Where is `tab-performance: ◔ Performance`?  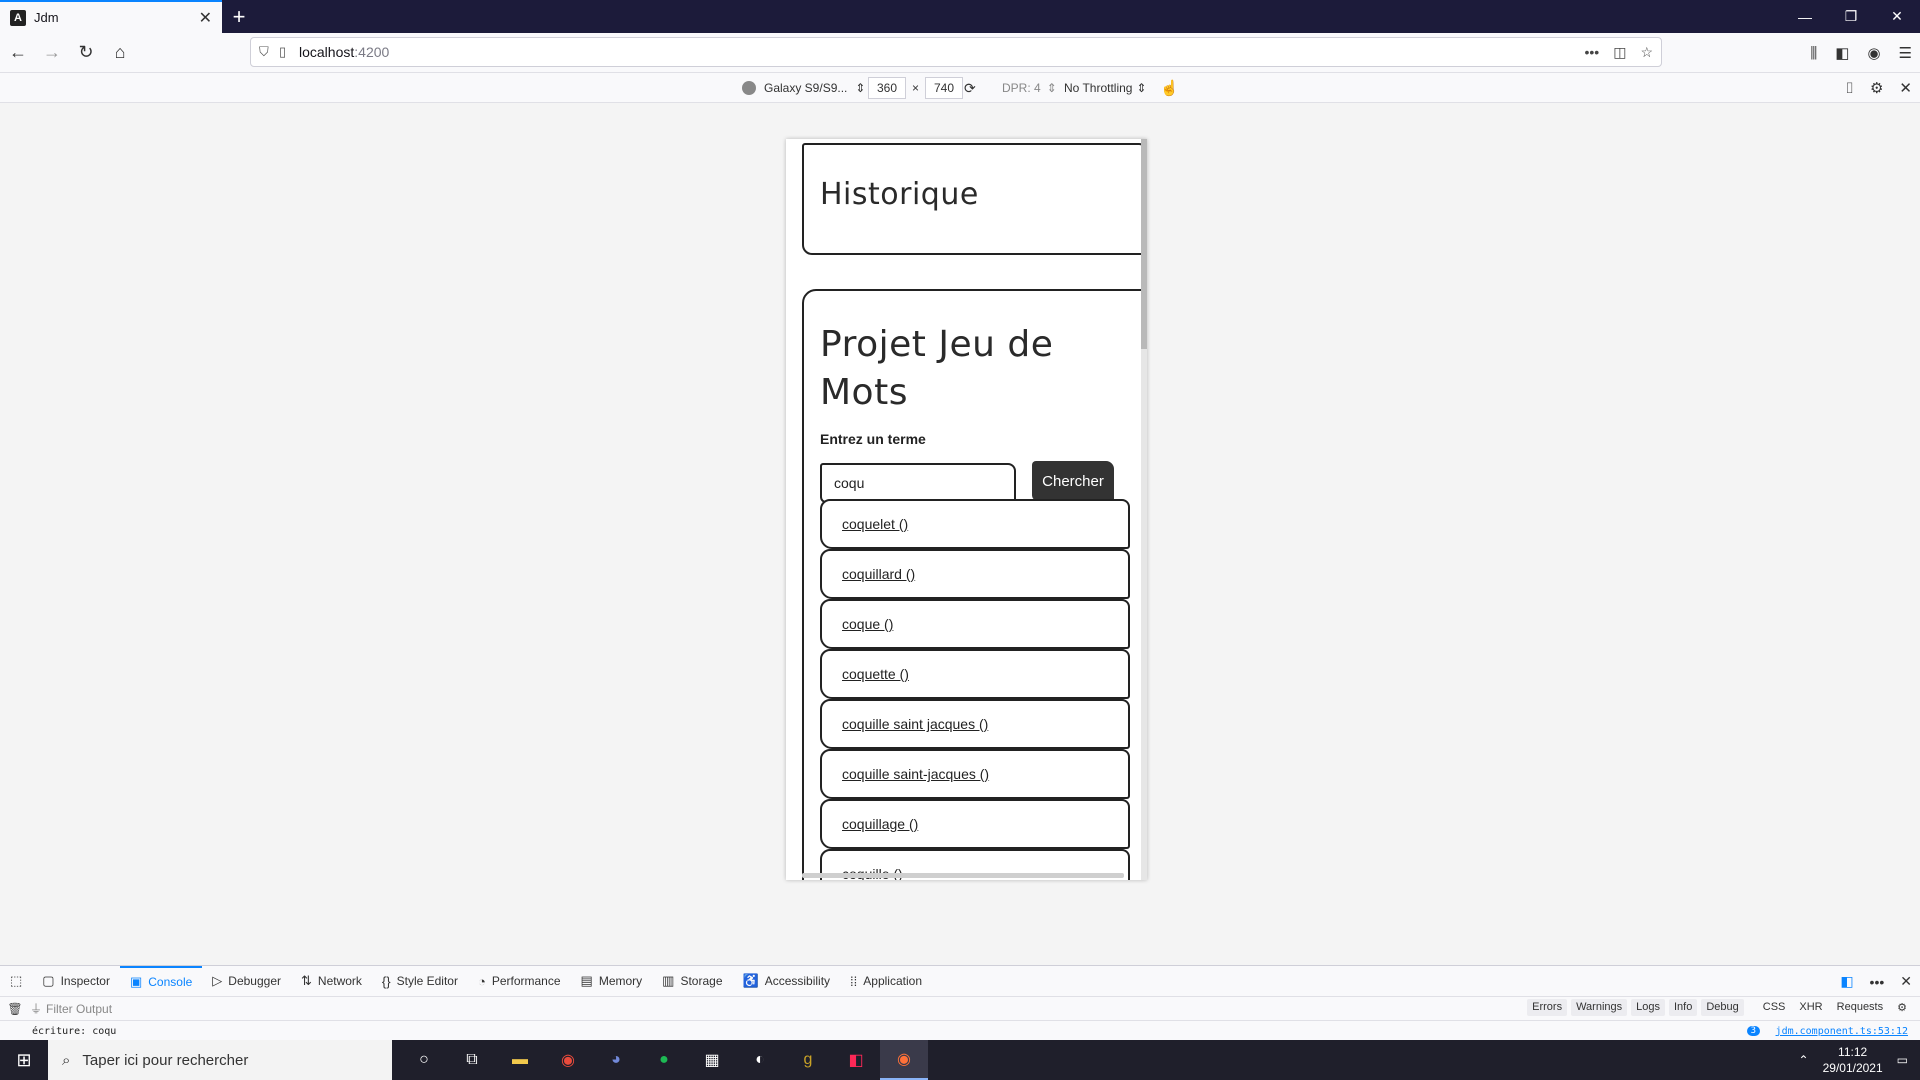
tab-performance: ◔ Performance is located at coordinates (519, 981).